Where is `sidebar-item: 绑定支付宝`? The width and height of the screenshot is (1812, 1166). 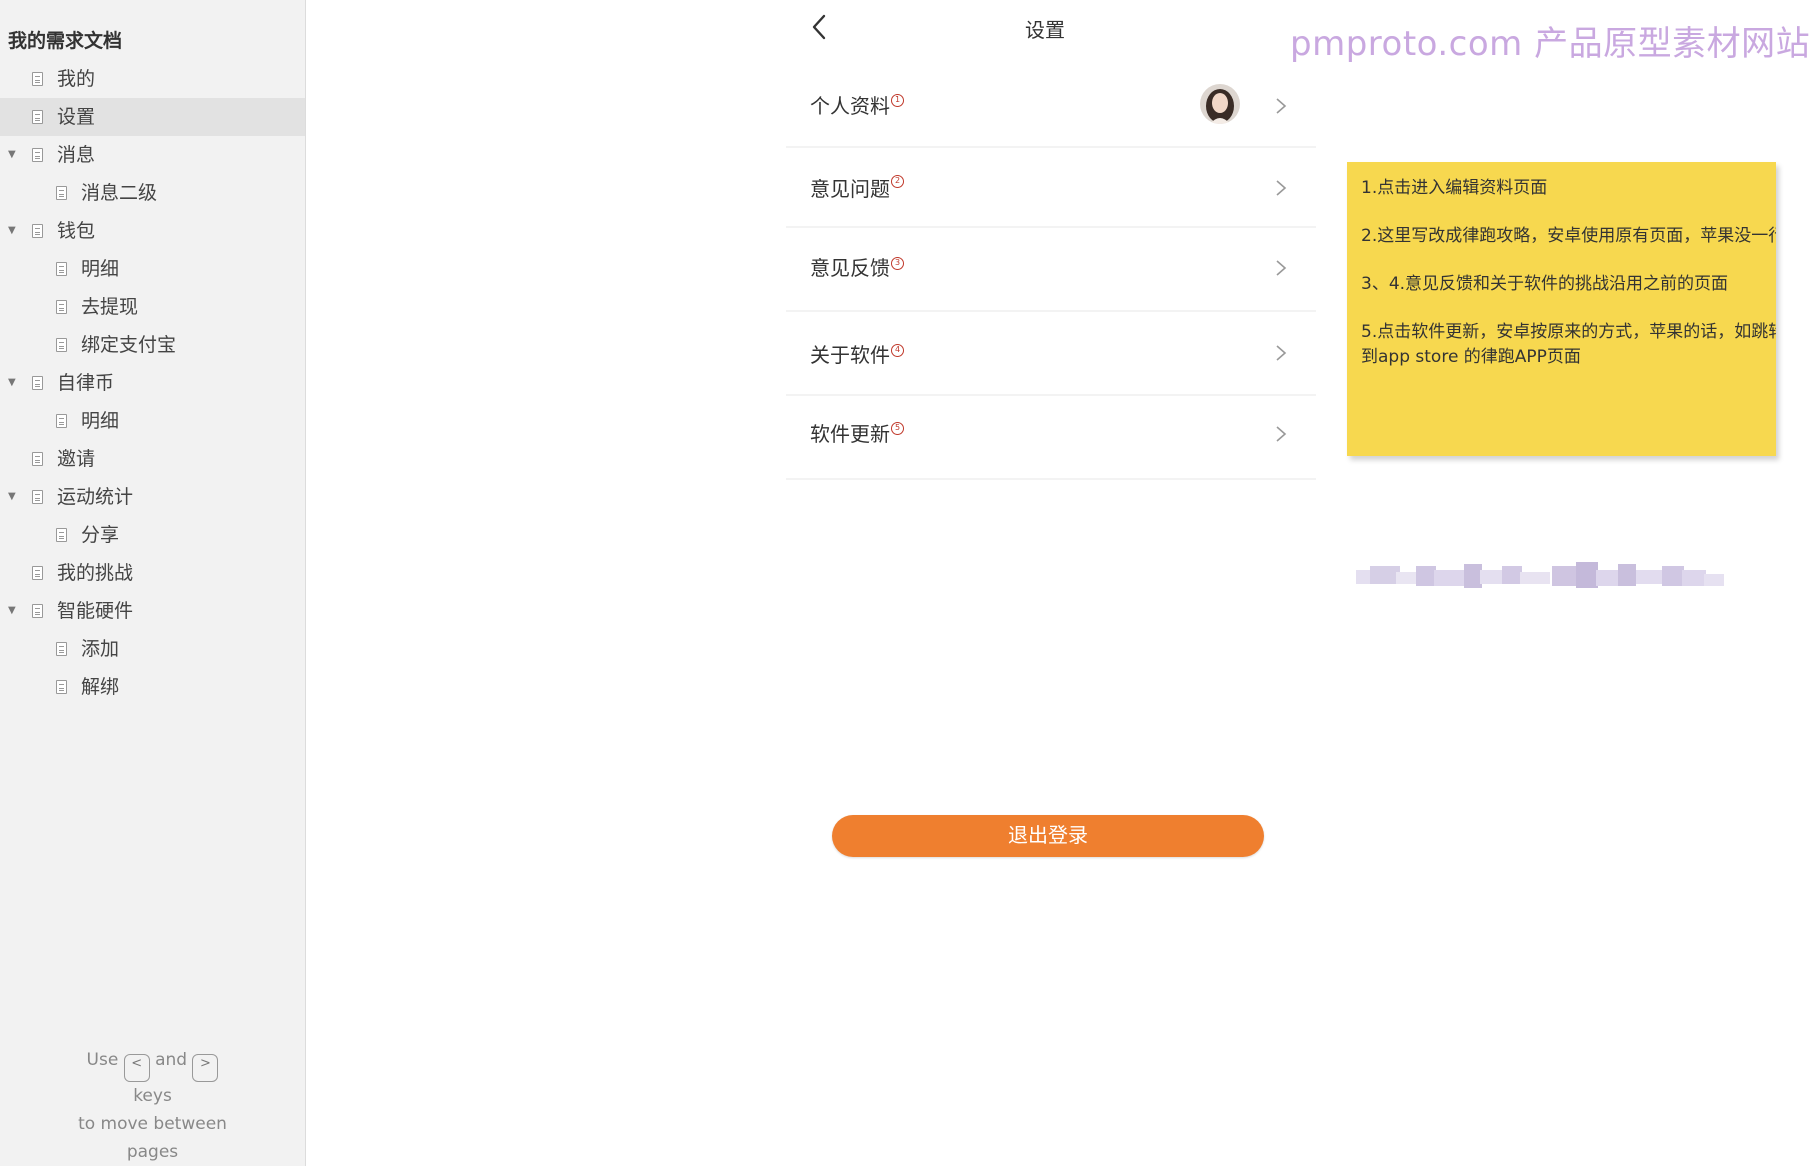
sidebar-item: 绑定支付宝 is located at coordinates (152, 345).